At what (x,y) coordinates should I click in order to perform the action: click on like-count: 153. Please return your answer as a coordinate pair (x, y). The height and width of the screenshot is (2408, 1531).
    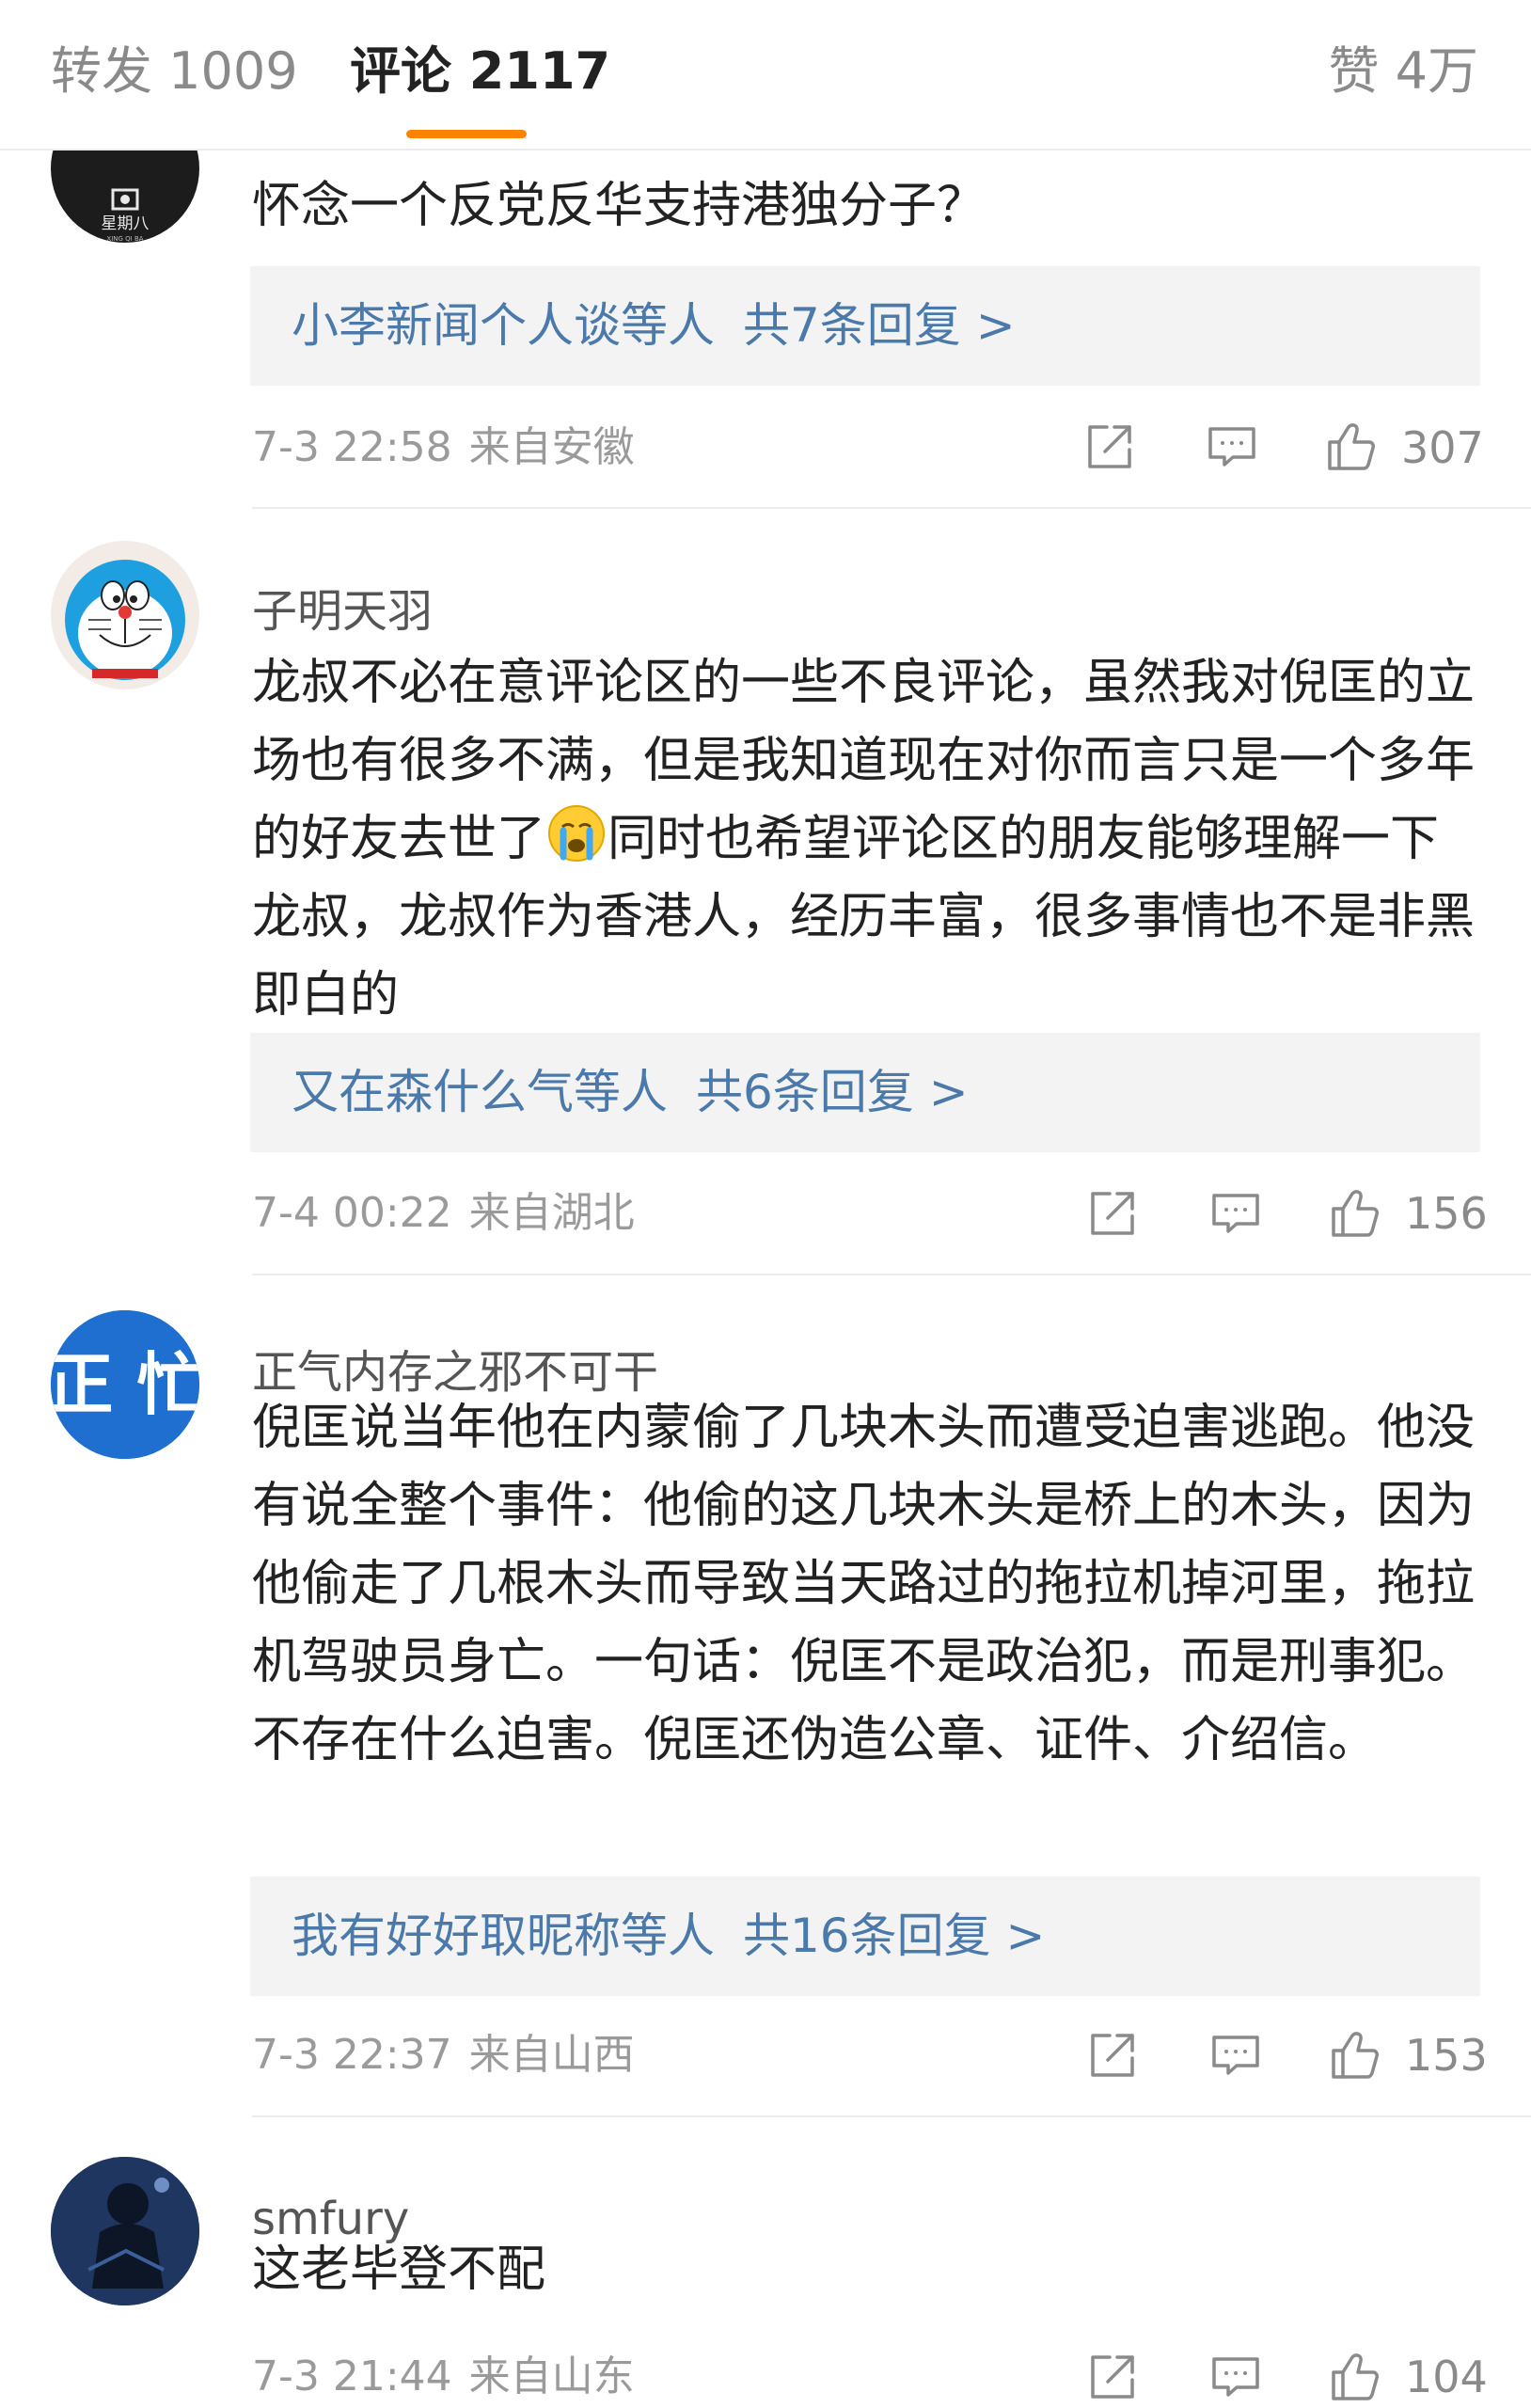
    Looking at the image, I should click on (1446, 2056).